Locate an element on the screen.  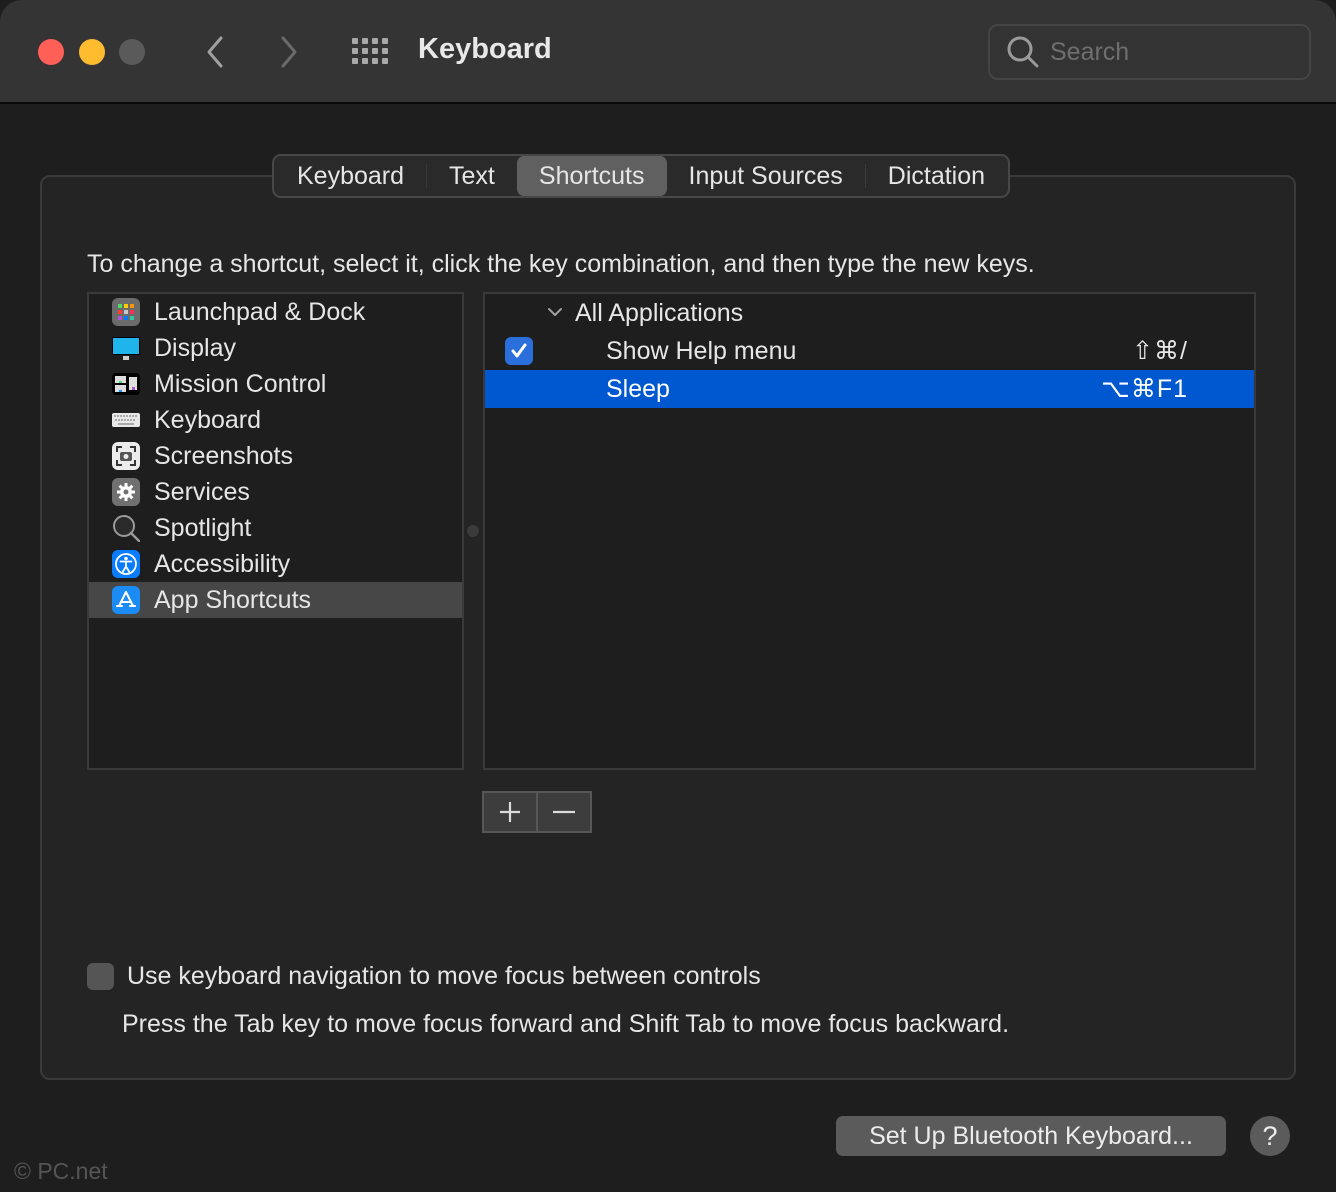
group-label: All Applications is located at coordinates (659, 312).